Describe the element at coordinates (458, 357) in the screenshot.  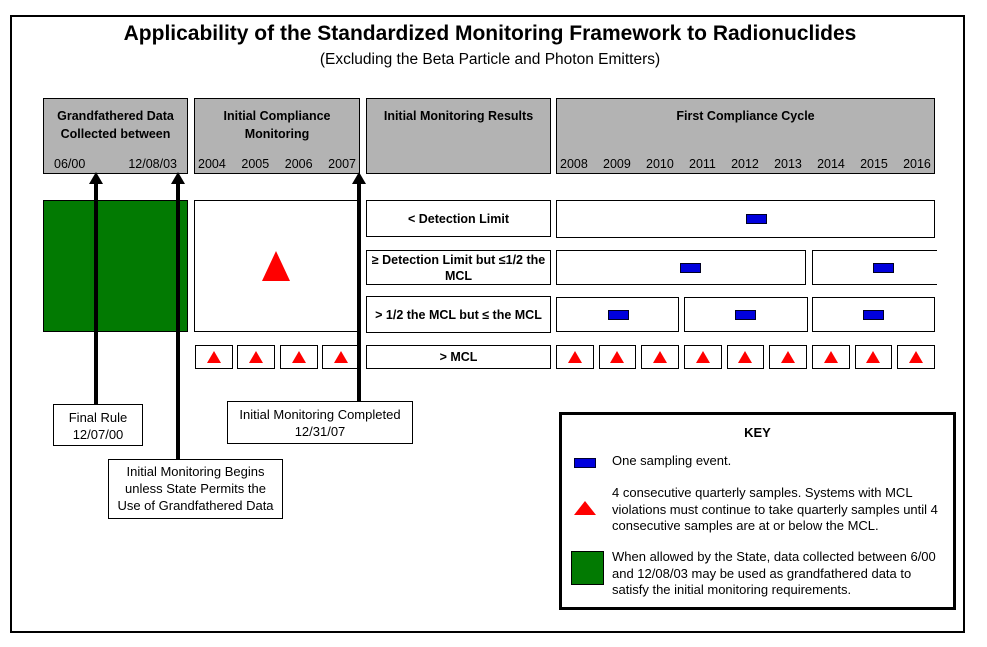
I see `row-label-above-mcl: > MCL` at that location.